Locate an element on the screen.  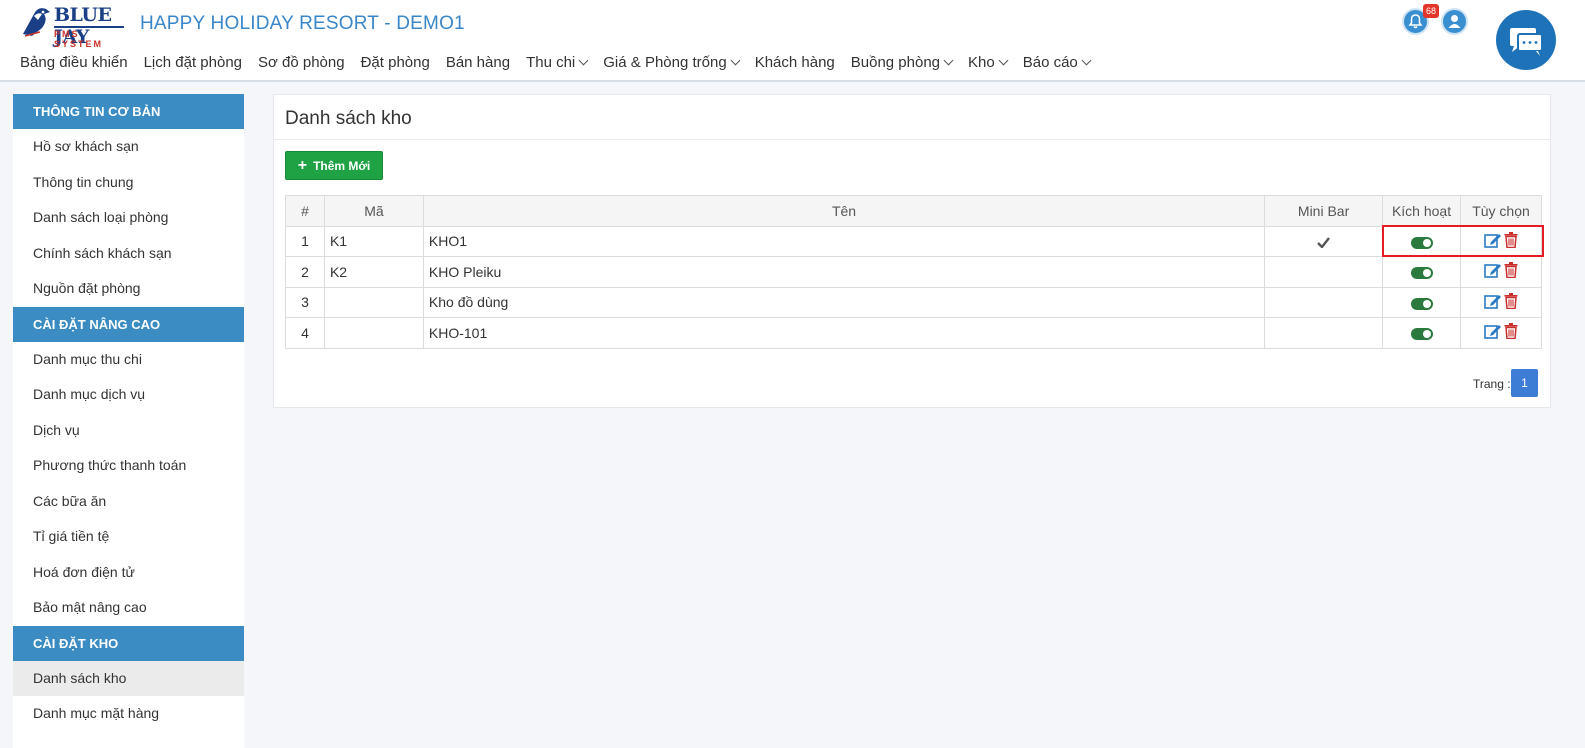
nav-item: Khách hàng is located at coordinates (795, 62).